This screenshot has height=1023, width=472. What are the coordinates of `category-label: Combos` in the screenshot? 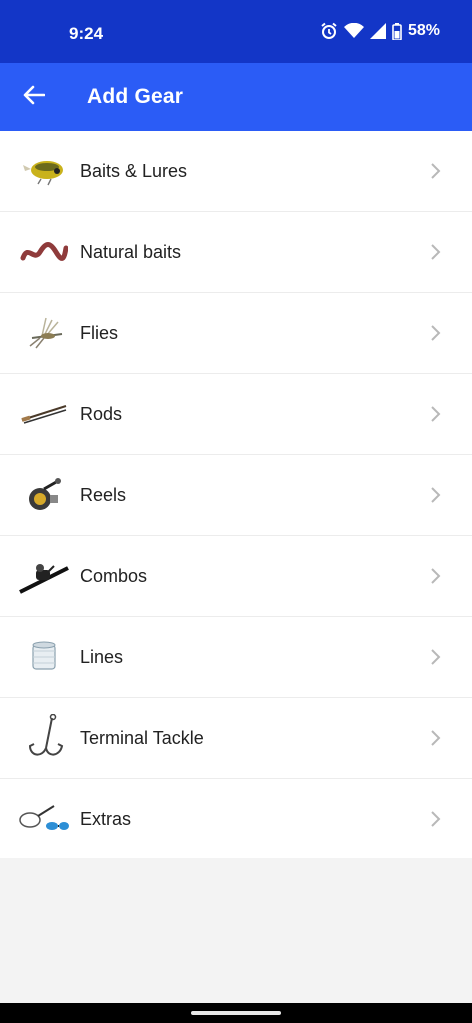 It's located at (114, 576).